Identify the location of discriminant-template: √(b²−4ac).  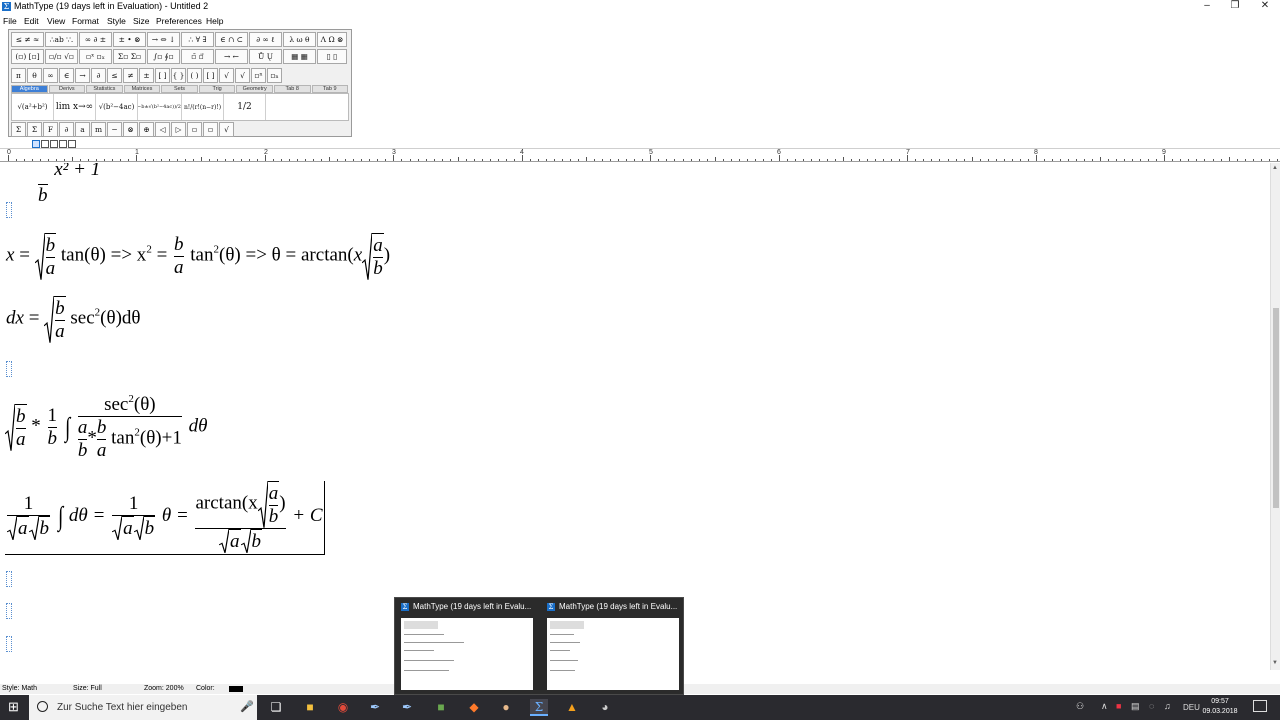
(117, 107).